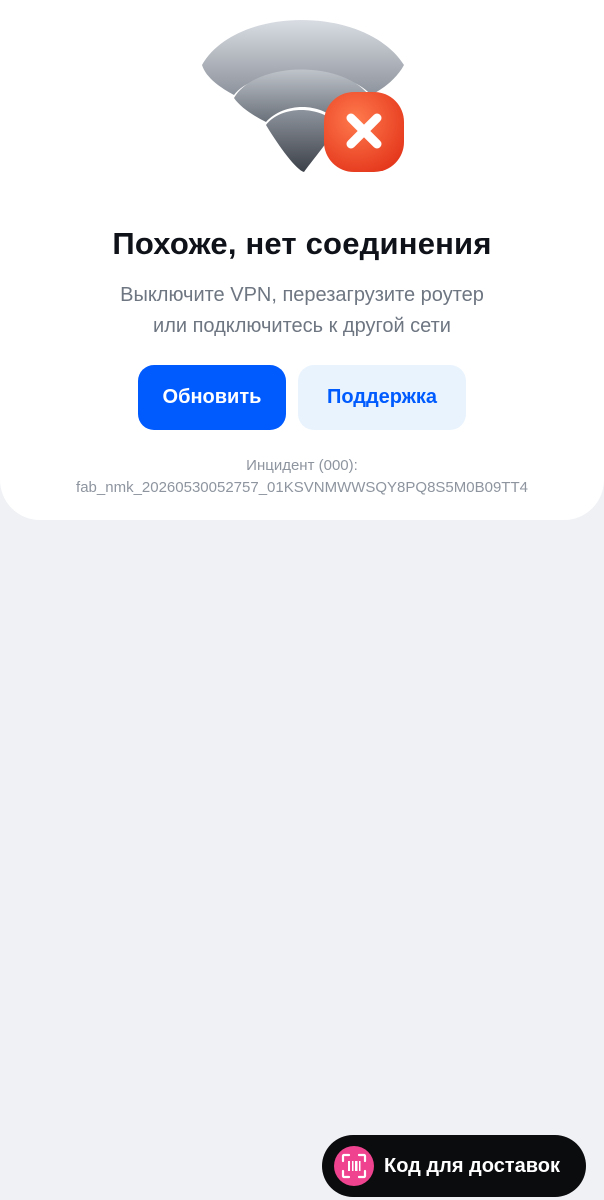 This screenshot has height=1200, width=604. Describe the element at coordinates (302, 326) in the screenshot. I see `subtitle-line-2: или подключитесь к другой сети` at that location.